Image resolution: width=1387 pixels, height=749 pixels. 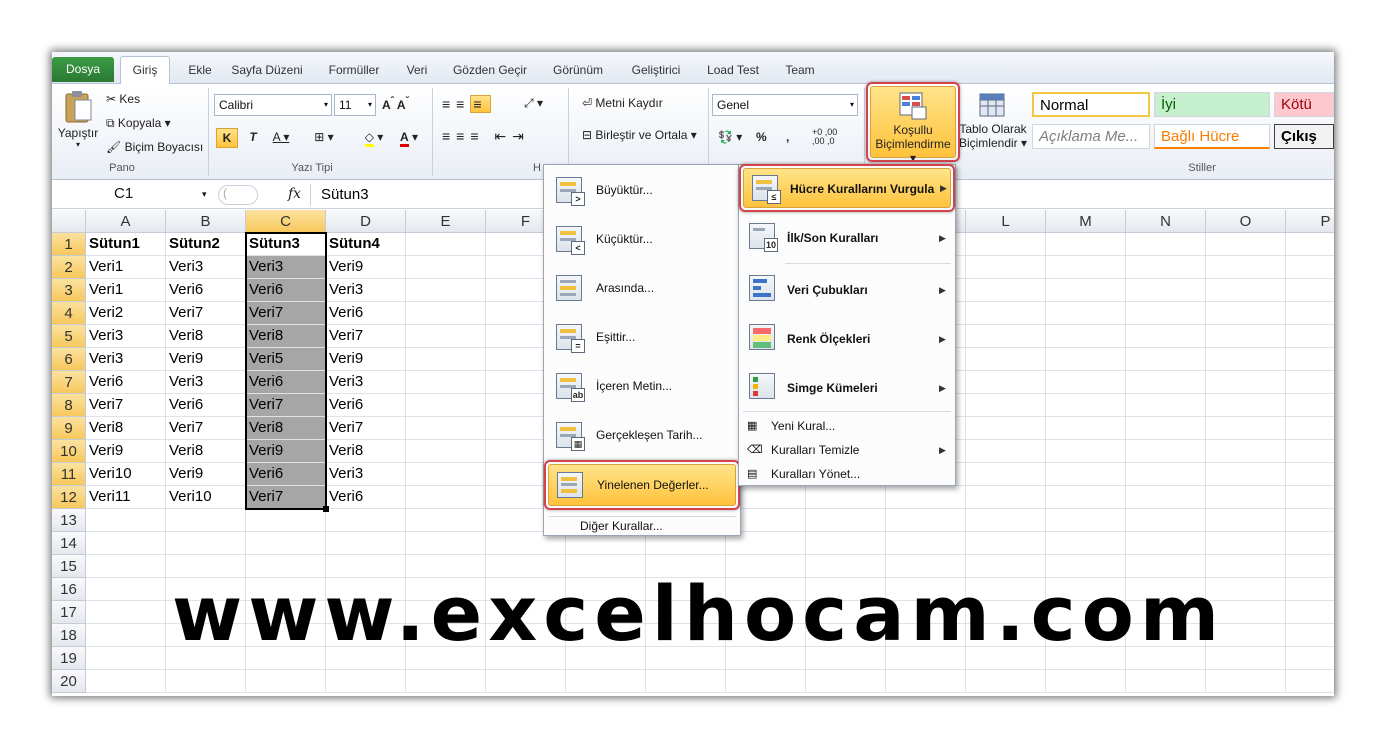 What do you see at coordinates (206, 244) in the screenshot?
I see `table-cell: Sütun2` at bounding box center [206, 244].